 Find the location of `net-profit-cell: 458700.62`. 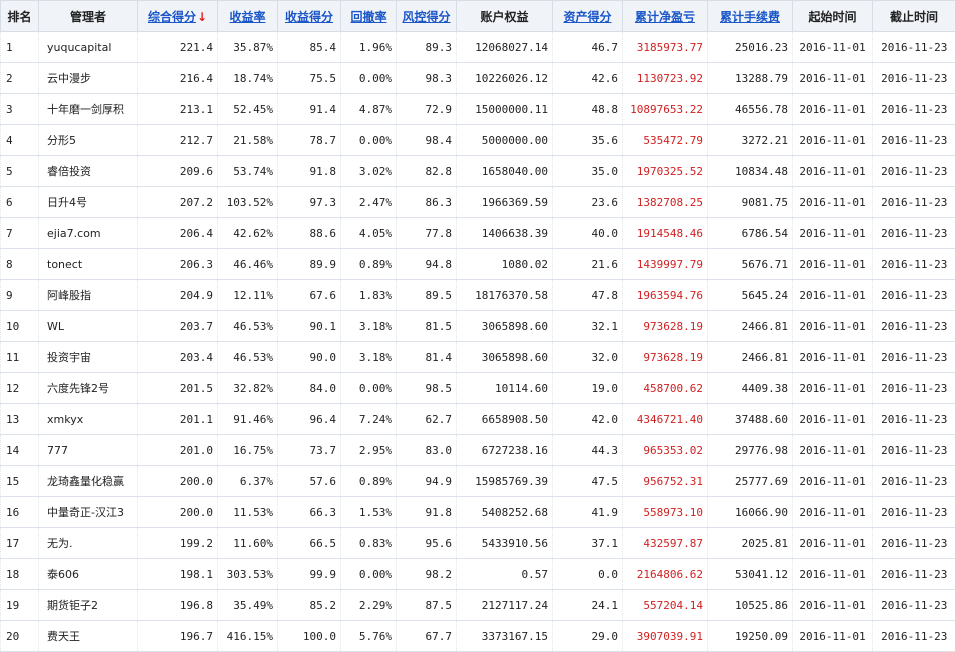

net-profit-cell: 458700.62 is located at coordinates (665, 388).